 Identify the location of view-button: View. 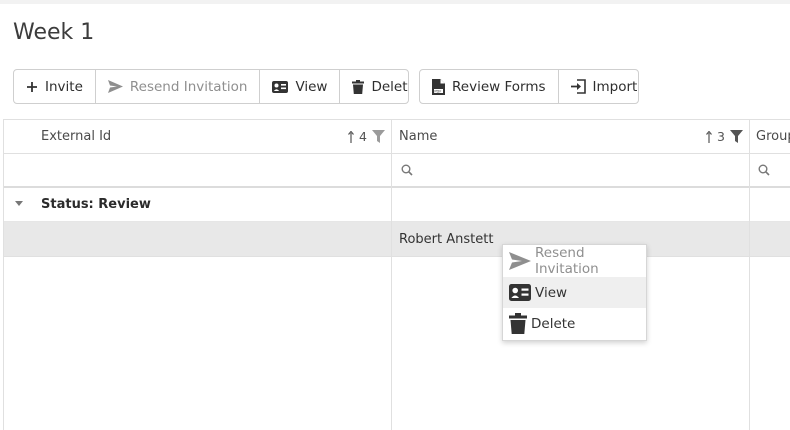
(300, 86).